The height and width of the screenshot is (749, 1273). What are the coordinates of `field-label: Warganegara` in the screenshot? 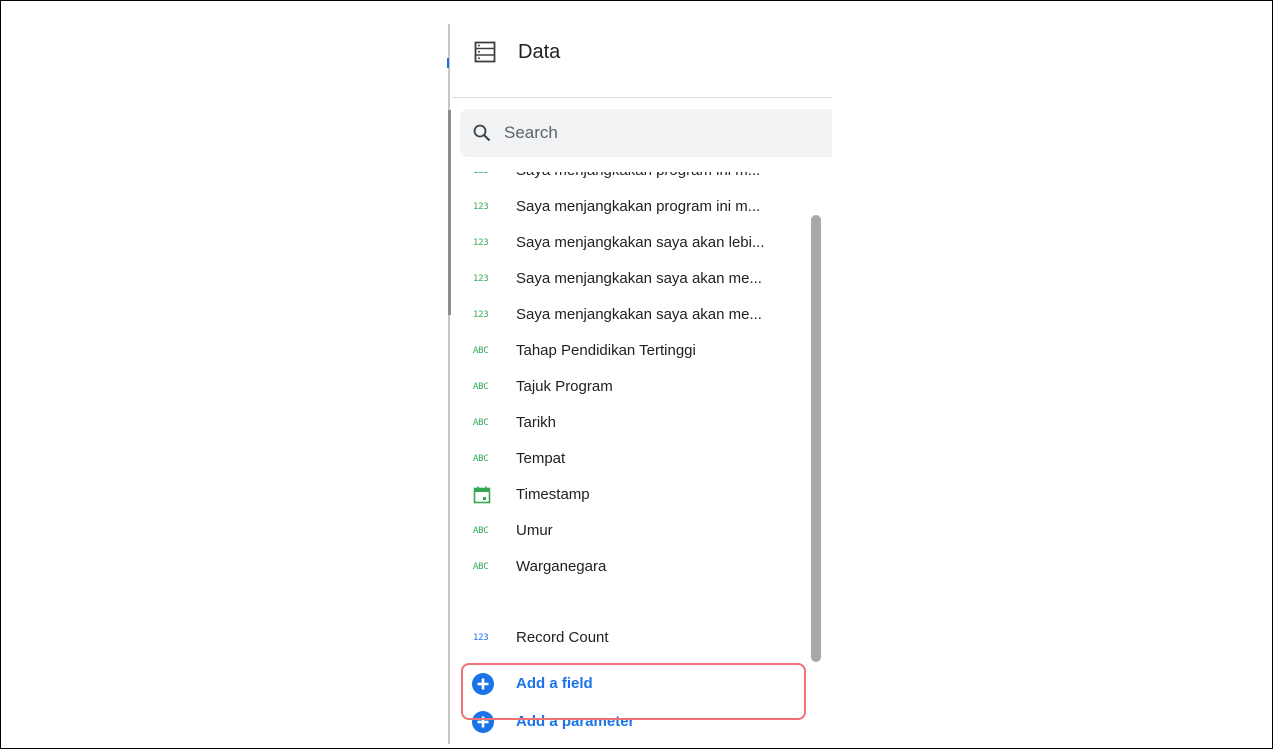 It's located at (561, 566).